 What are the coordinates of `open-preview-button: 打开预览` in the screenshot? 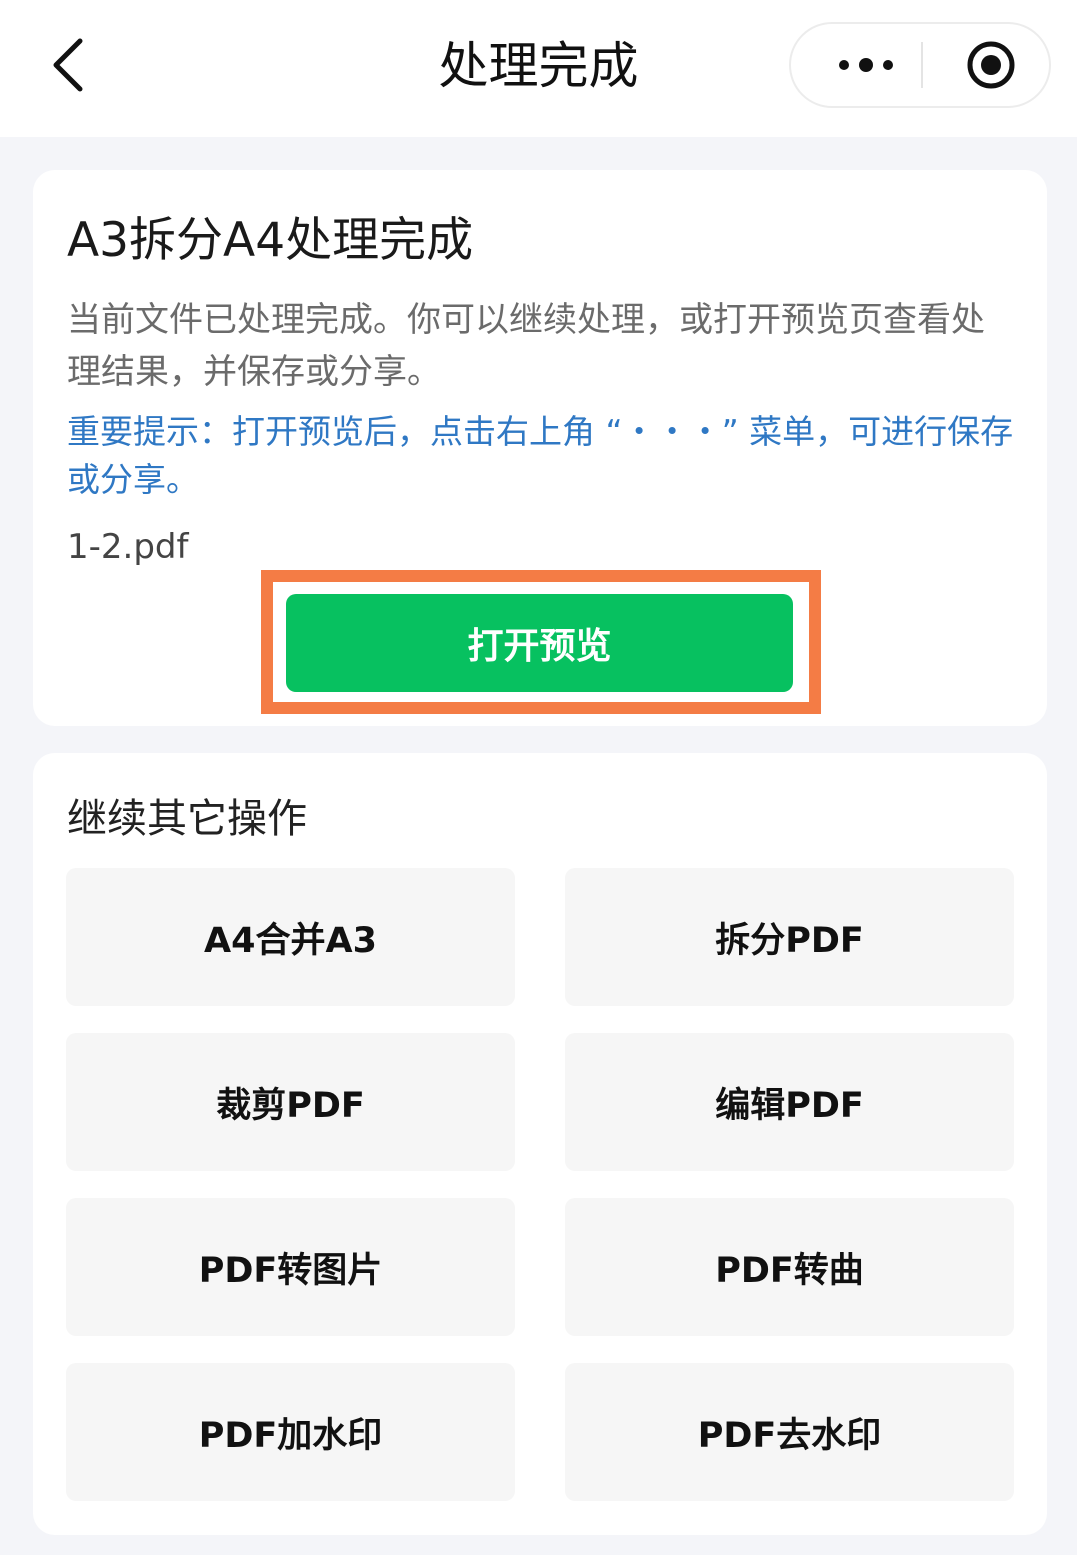 It's located at (539, 643).